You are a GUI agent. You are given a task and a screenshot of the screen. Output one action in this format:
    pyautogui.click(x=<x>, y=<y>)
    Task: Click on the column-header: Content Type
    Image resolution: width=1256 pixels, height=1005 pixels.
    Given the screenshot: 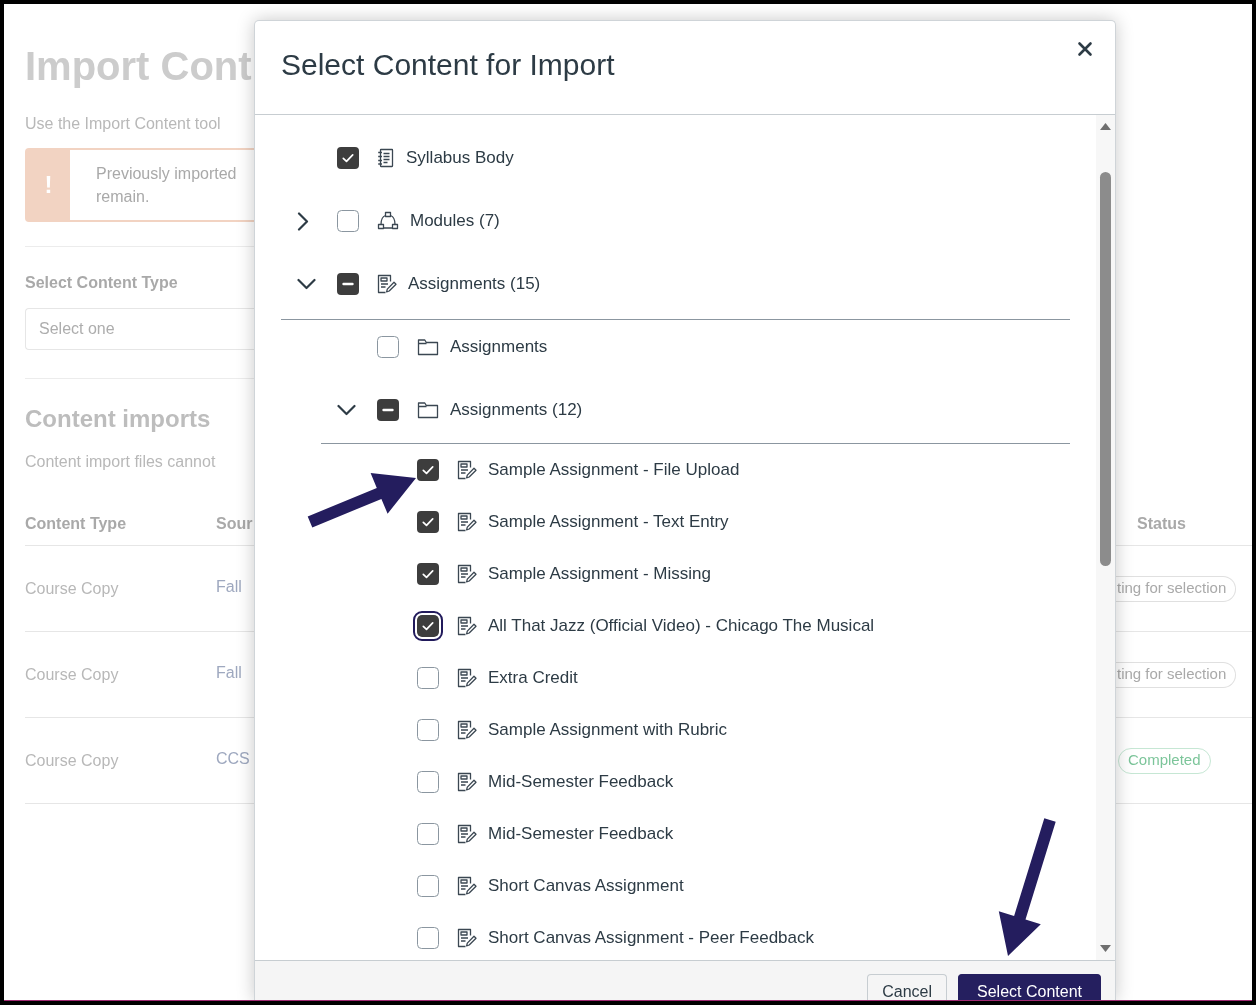 What is the action you would take?
    pyautogui.click(x=76, y=523)
    